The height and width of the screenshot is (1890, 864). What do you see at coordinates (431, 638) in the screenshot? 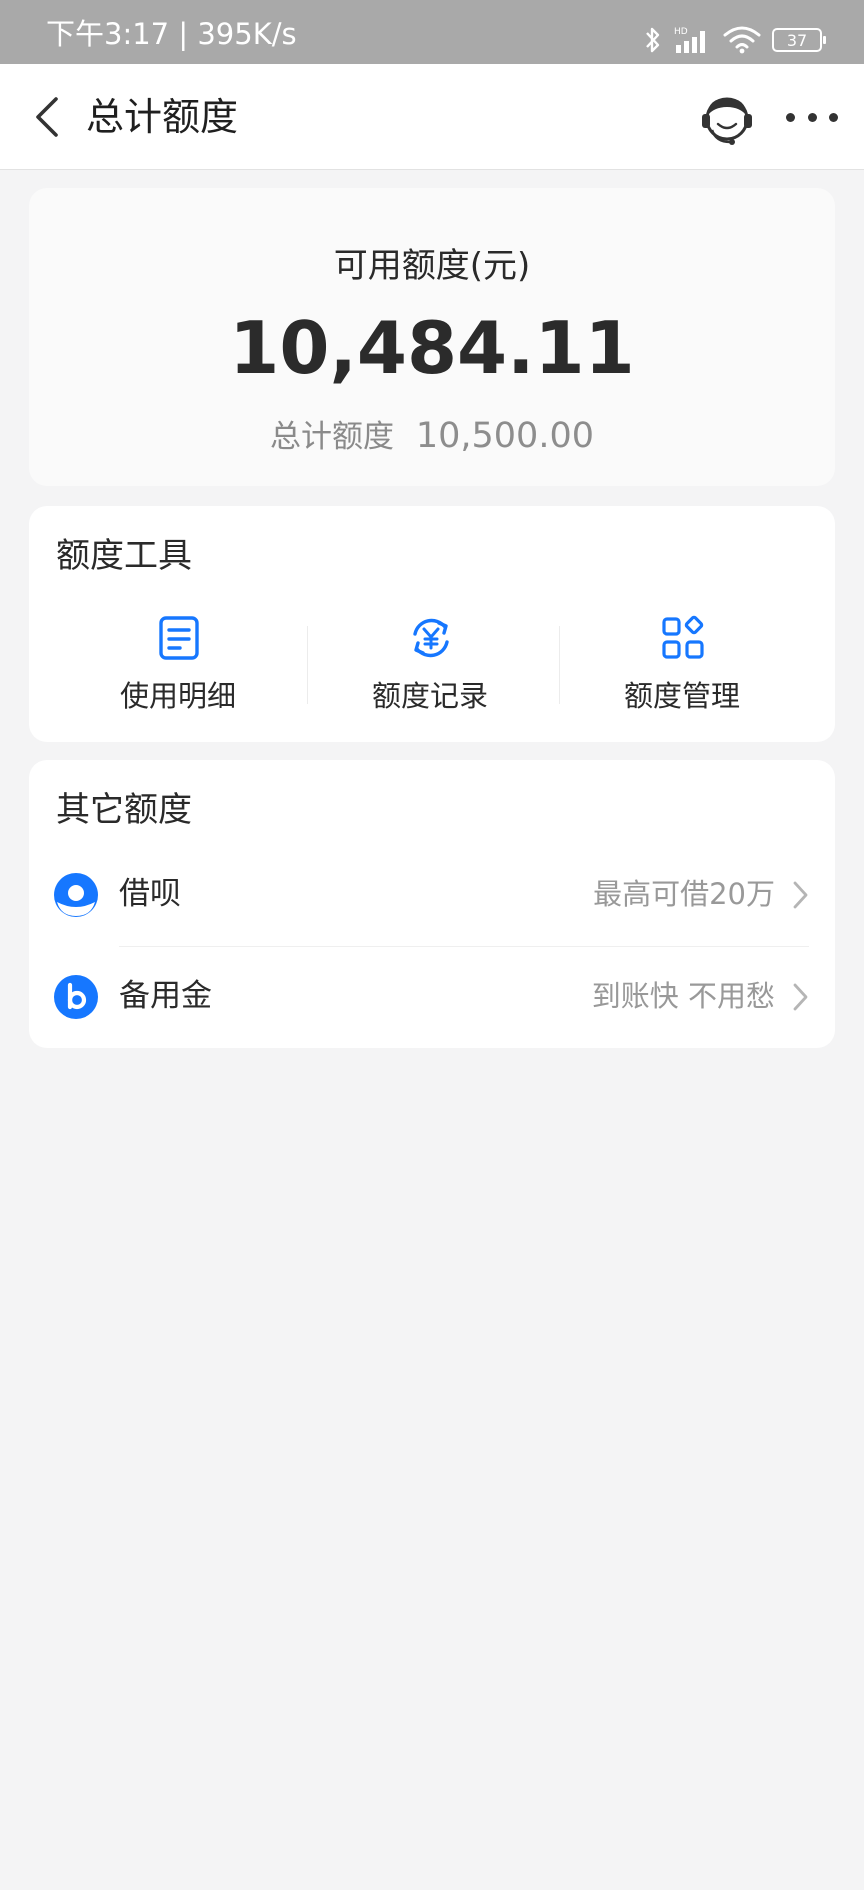
I see `yuan-cycle-icon` at bounding box center [431, 638].